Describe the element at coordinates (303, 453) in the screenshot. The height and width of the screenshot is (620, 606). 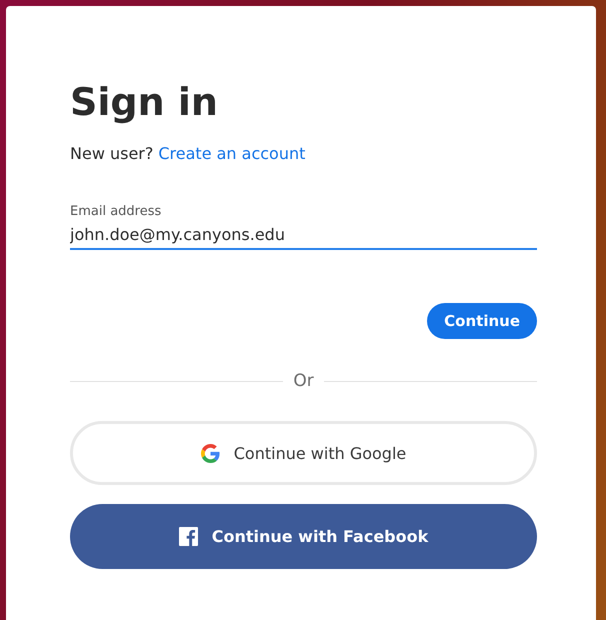
I see `google-sign-in-button: Continue with Google` at that location.